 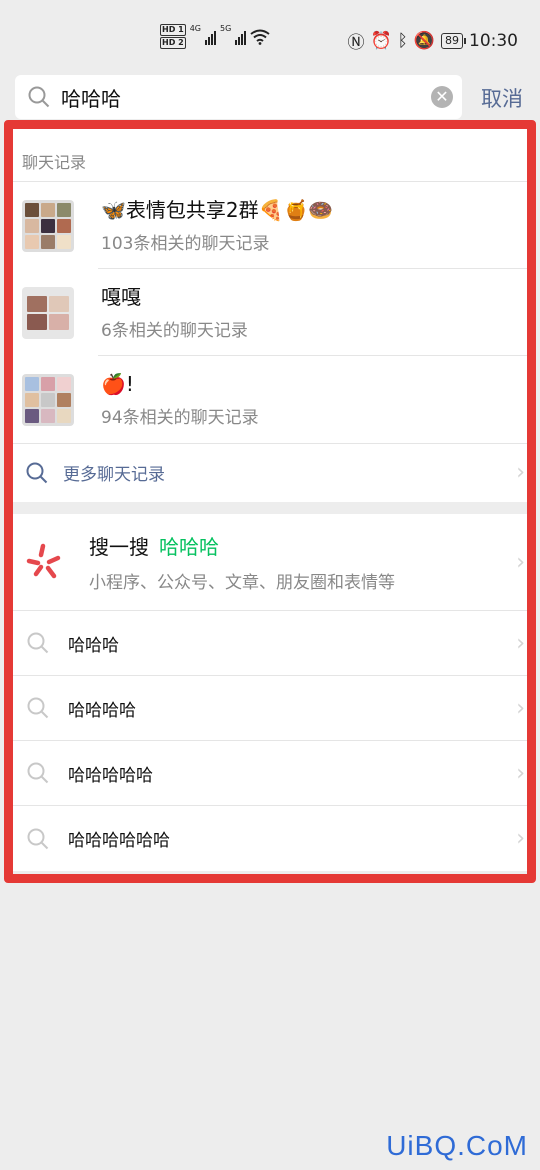 I want to click on chat-name: 嘎嘎, so click(x=121, y=297).